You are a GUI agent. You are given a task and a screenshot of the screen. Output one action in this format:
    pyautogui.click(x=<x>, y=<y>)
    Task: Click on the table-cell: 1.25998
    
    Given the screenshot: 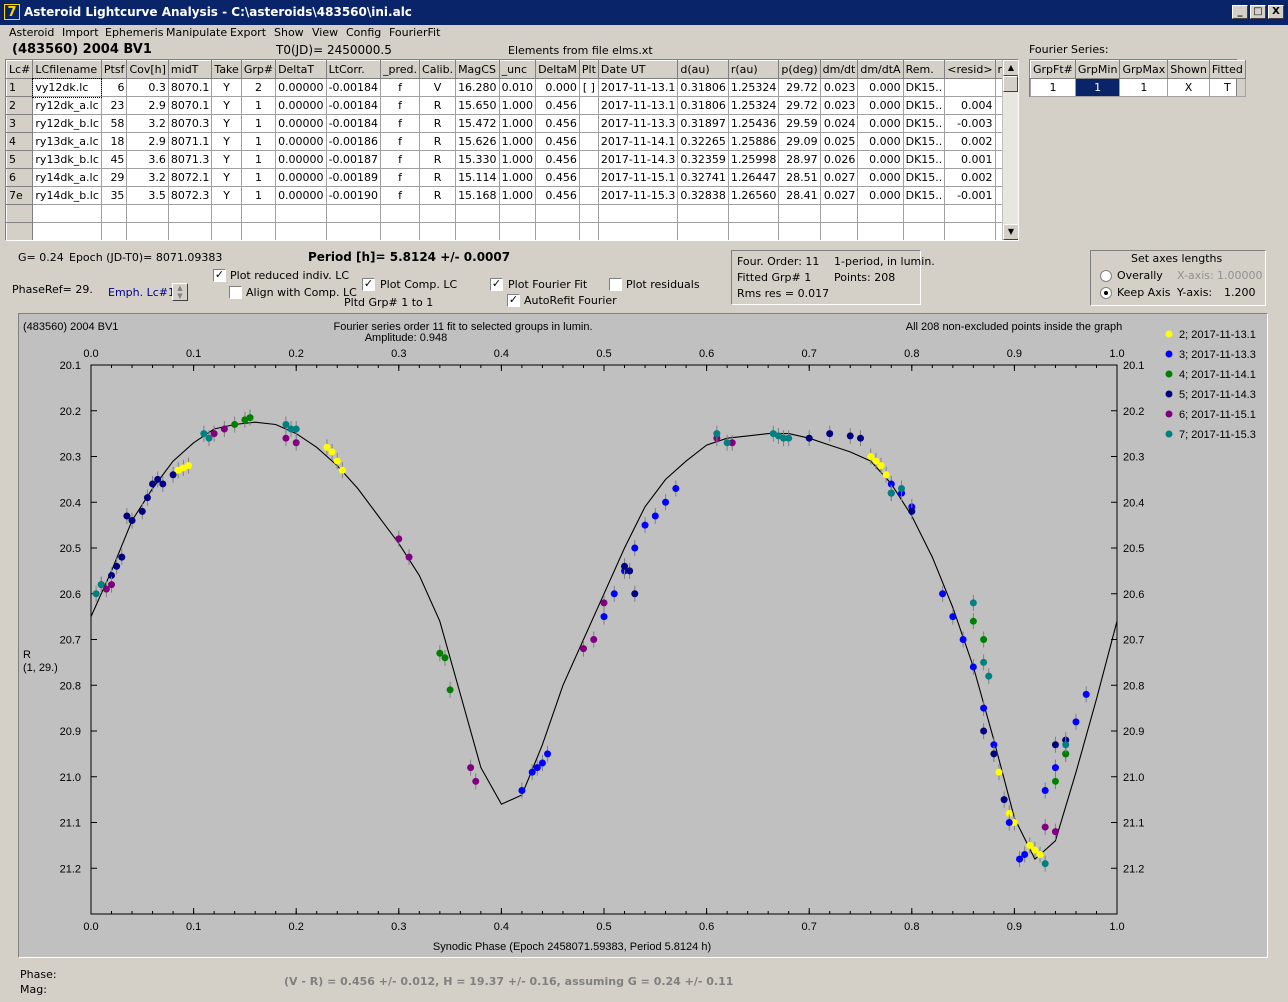 What is the action you would take?
    pyautogui.click(x=753, y=159)
    